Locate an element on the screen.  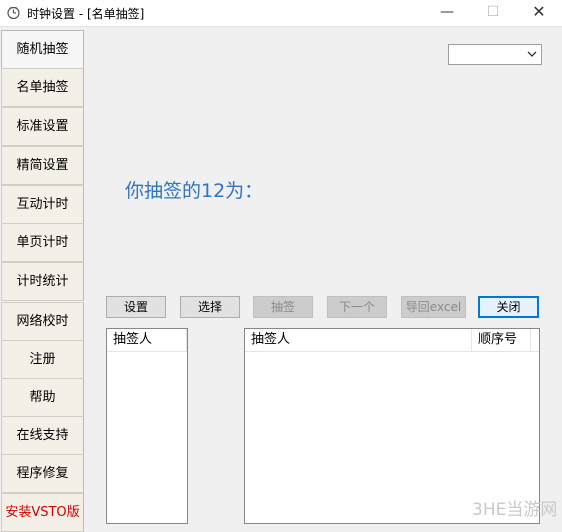
column-header-order: 顺序号 is located at coordinates (501, 340).